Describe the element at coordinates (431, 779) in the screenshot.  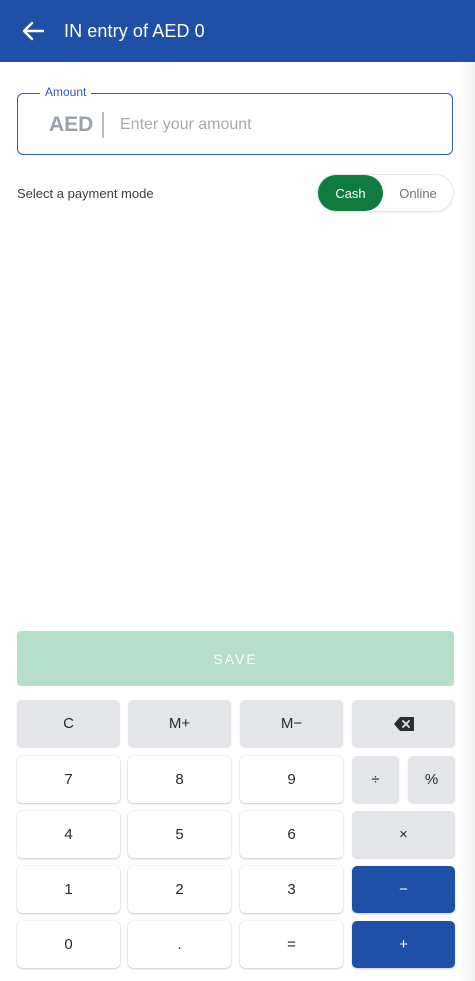
I see `key-percent: %` at that location.